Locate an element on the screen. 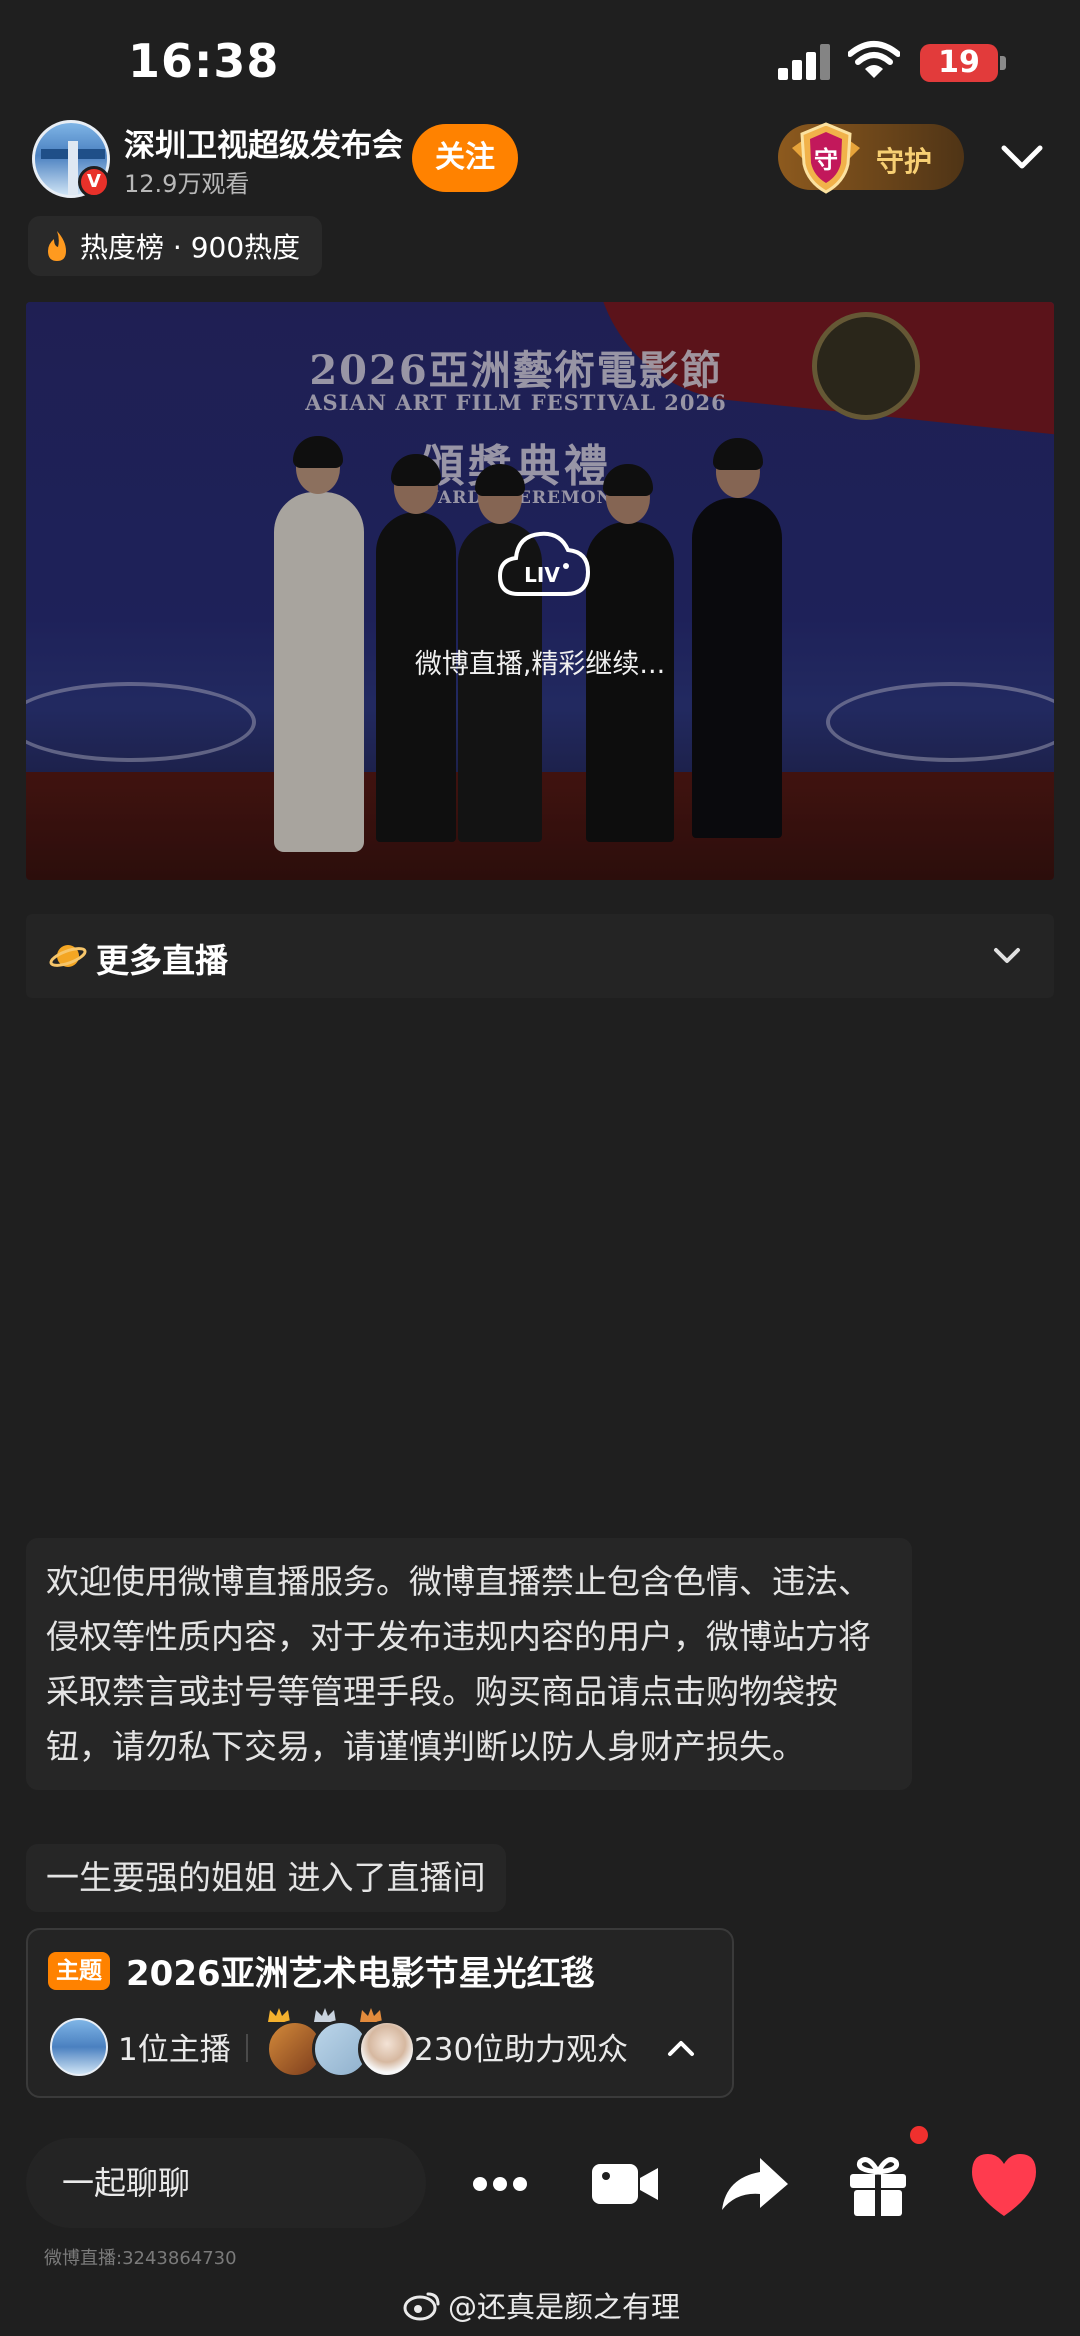  fan-count: 230位助力观众 is located at coordinates (521, 2050).